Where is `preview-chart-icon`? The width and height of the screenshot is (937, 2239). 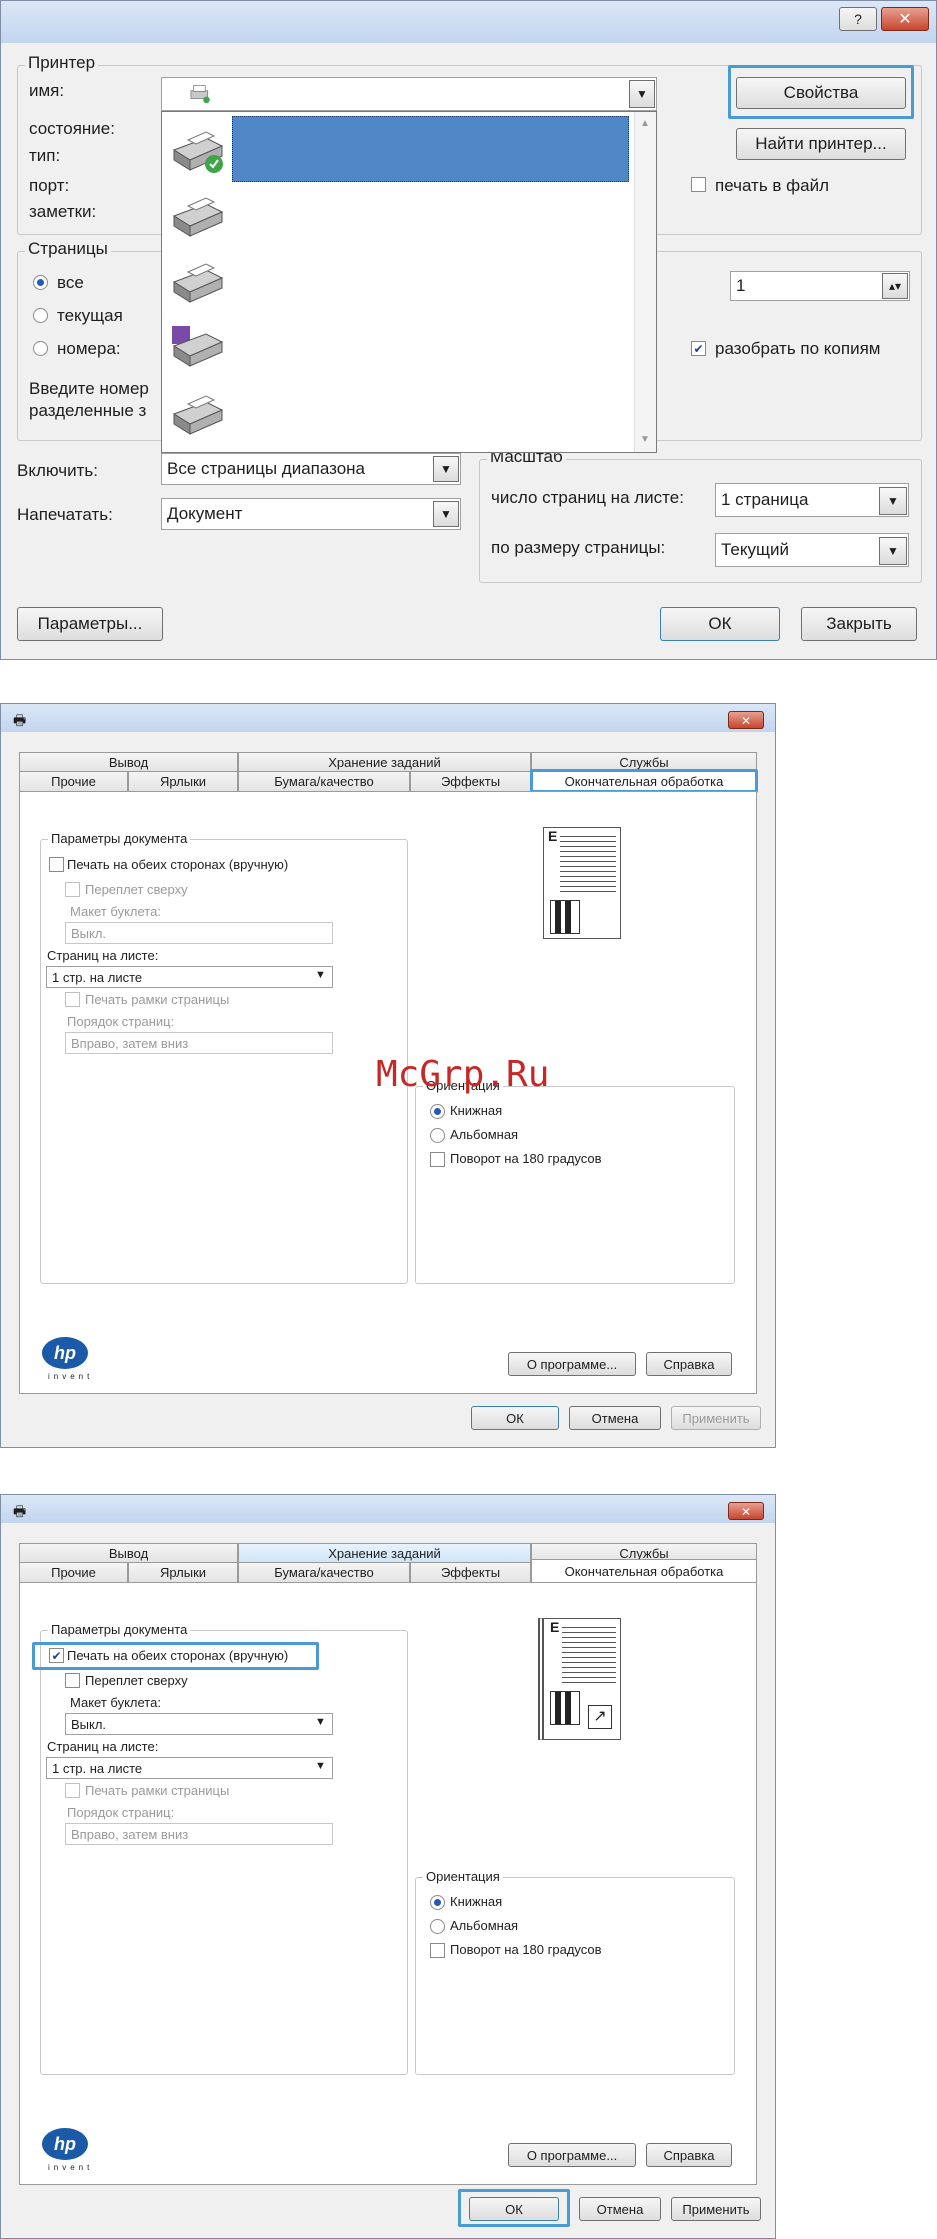 preview-chart-icon is located at coordinates (565, 917).